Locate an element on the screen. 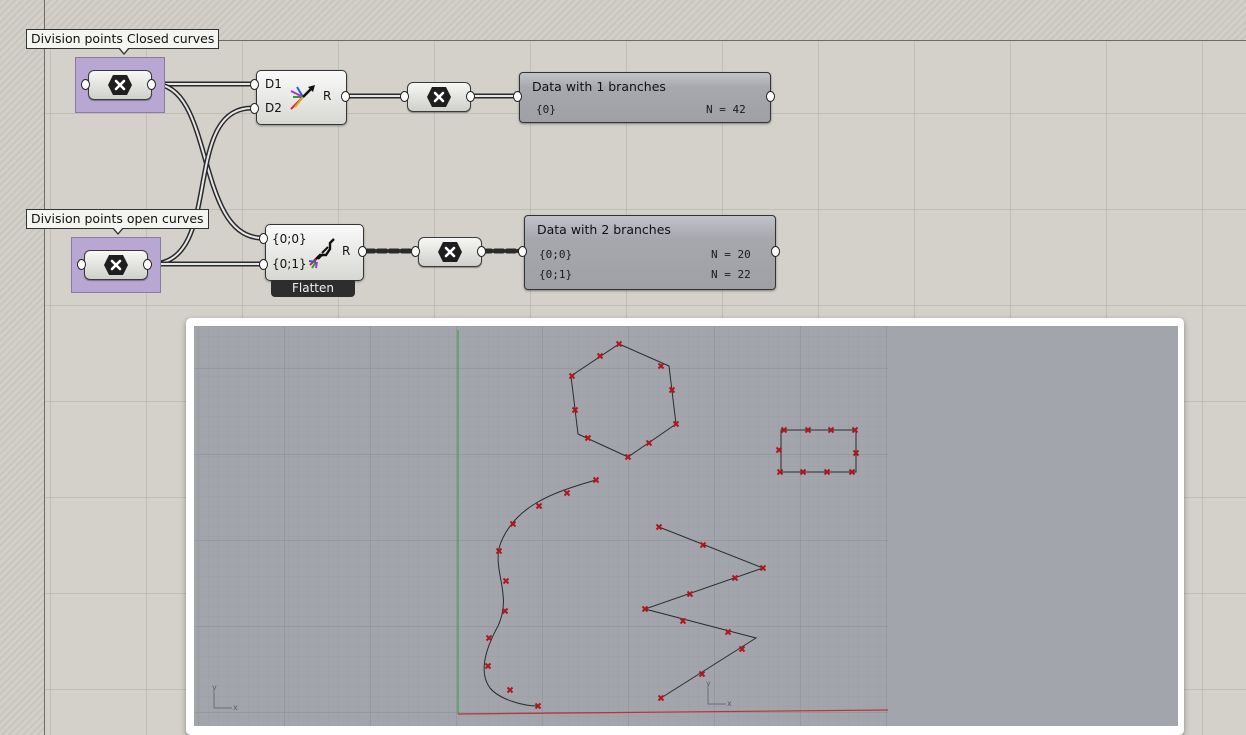  param-open-input-port is located at coordinates (81, 264).